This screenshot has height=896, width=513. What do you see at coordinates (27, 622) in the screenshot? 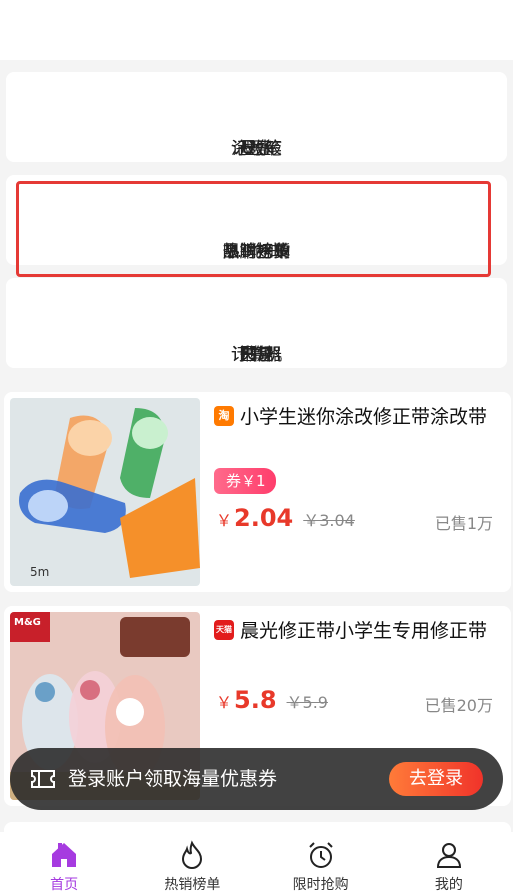
I see `svg-text: M&G` at bounding box center [27, 622].